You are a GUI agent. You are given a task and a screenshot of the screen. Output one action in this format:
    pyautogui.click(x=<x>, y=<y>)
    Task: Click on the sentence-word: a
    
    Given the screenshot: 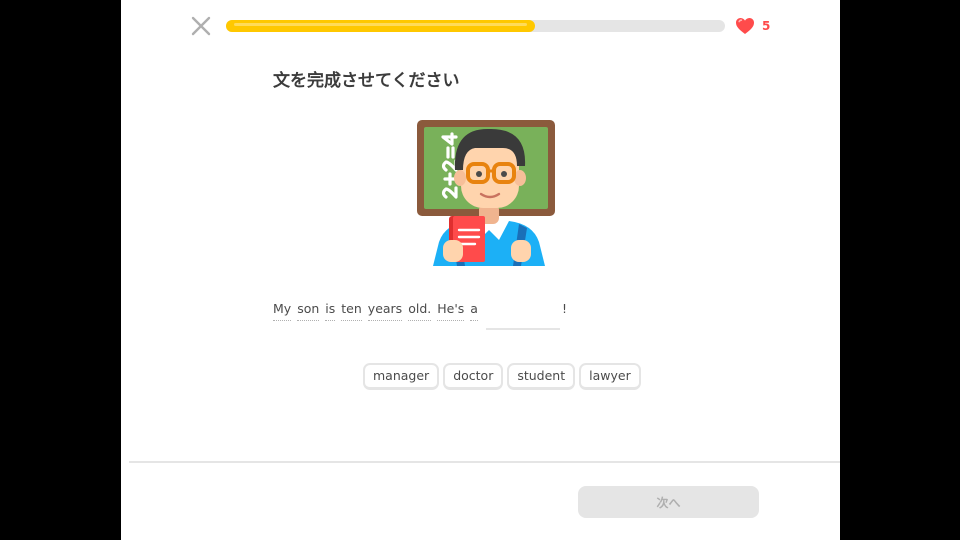 What is the action you would take?
    pyautogui.click(x=474, y=310)
    